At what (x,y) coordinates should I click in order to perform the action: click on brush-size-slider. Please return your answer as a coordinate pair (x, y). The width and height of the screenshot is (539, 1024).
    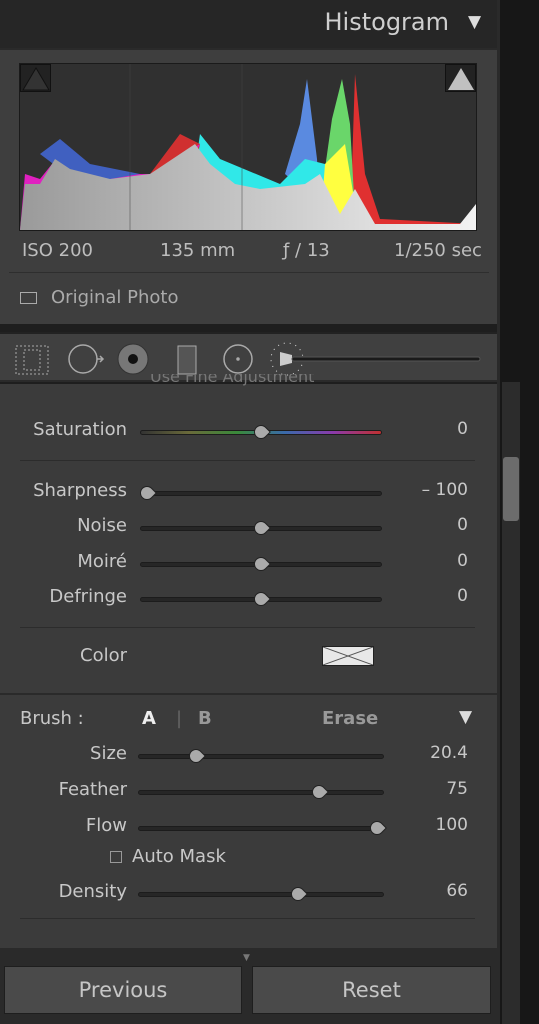
    Looking at the image, I should click on (261, 756).